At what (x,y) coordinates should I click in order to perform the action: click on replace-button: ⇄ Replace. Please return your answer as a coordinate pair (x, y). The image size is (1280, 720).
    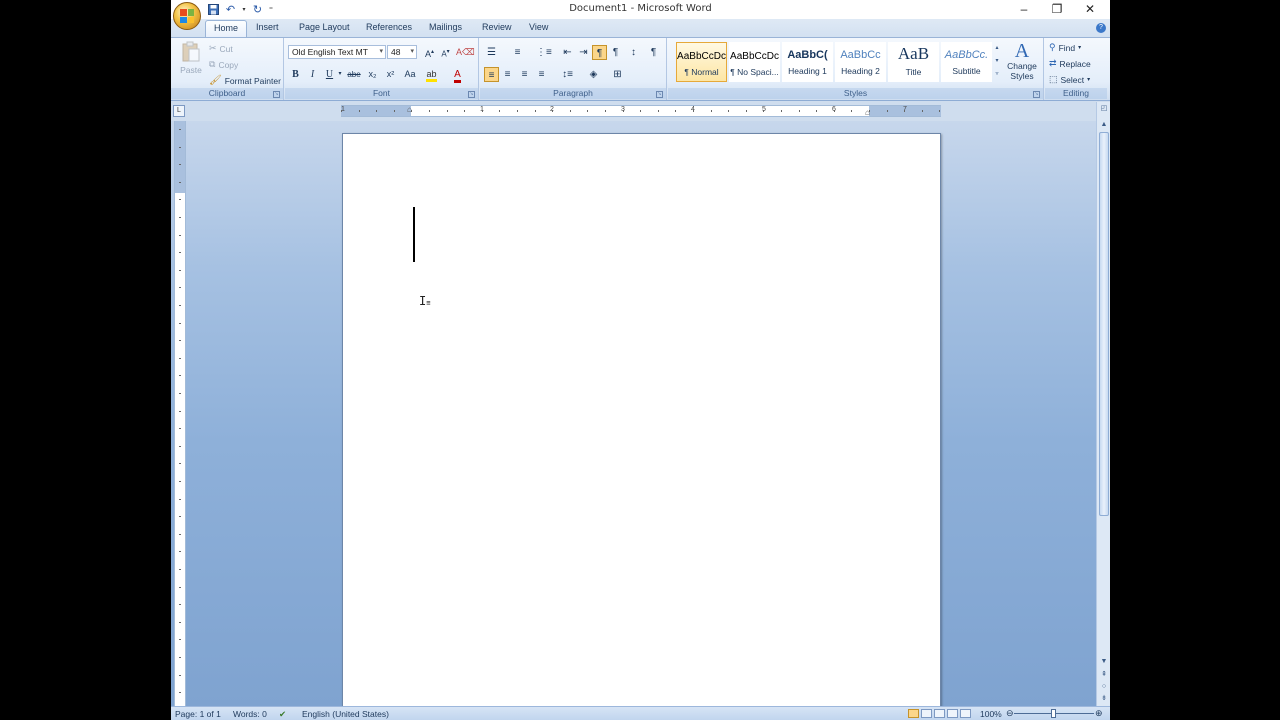
    Looking at the image, I should click on (1070, 63).